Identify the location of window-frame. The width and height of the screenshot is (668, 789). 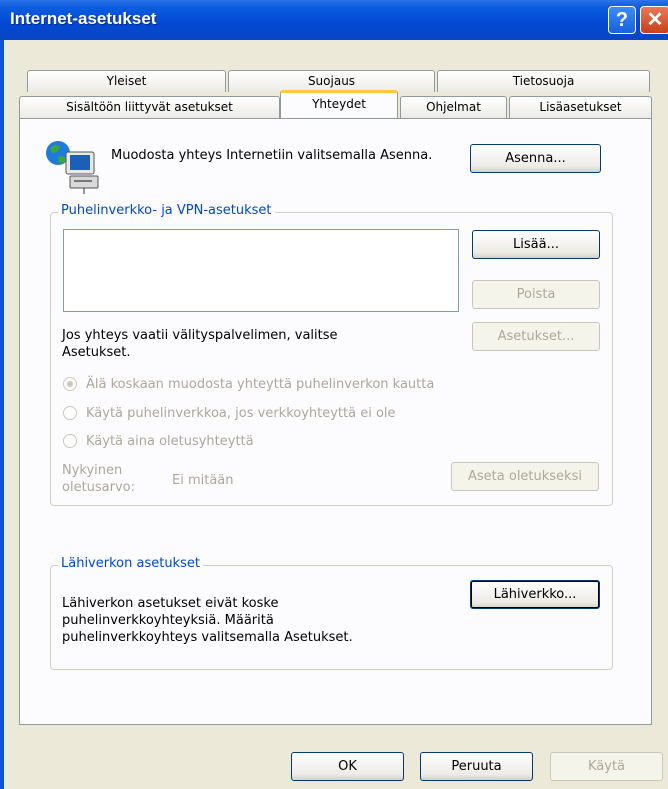
(2, 414).